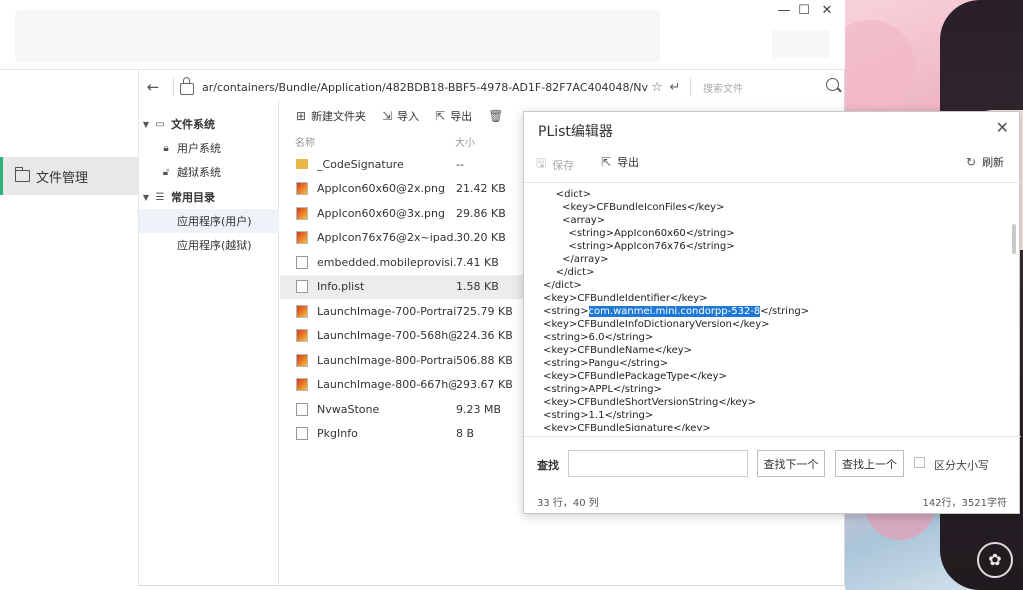 This screenshot has width=1023, height=590. I want to click on file-size: 8 B, so click(465, 434).